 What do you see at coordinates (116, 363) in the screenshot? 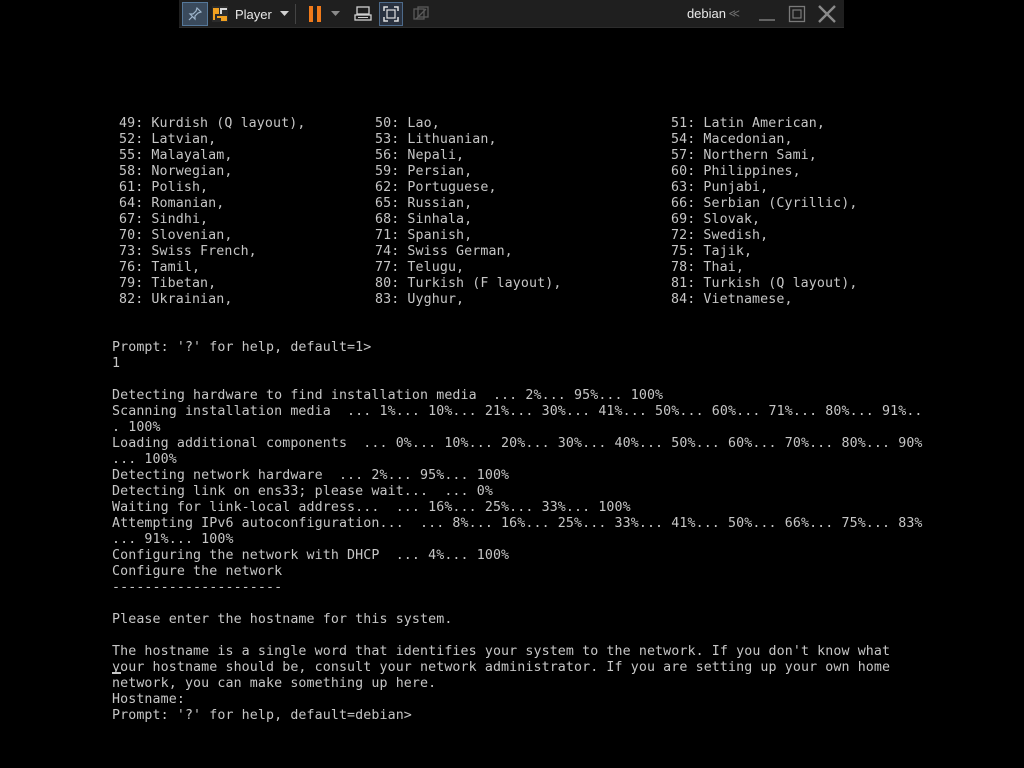
I see `console-line: 1` at bounding box center [116, 363].